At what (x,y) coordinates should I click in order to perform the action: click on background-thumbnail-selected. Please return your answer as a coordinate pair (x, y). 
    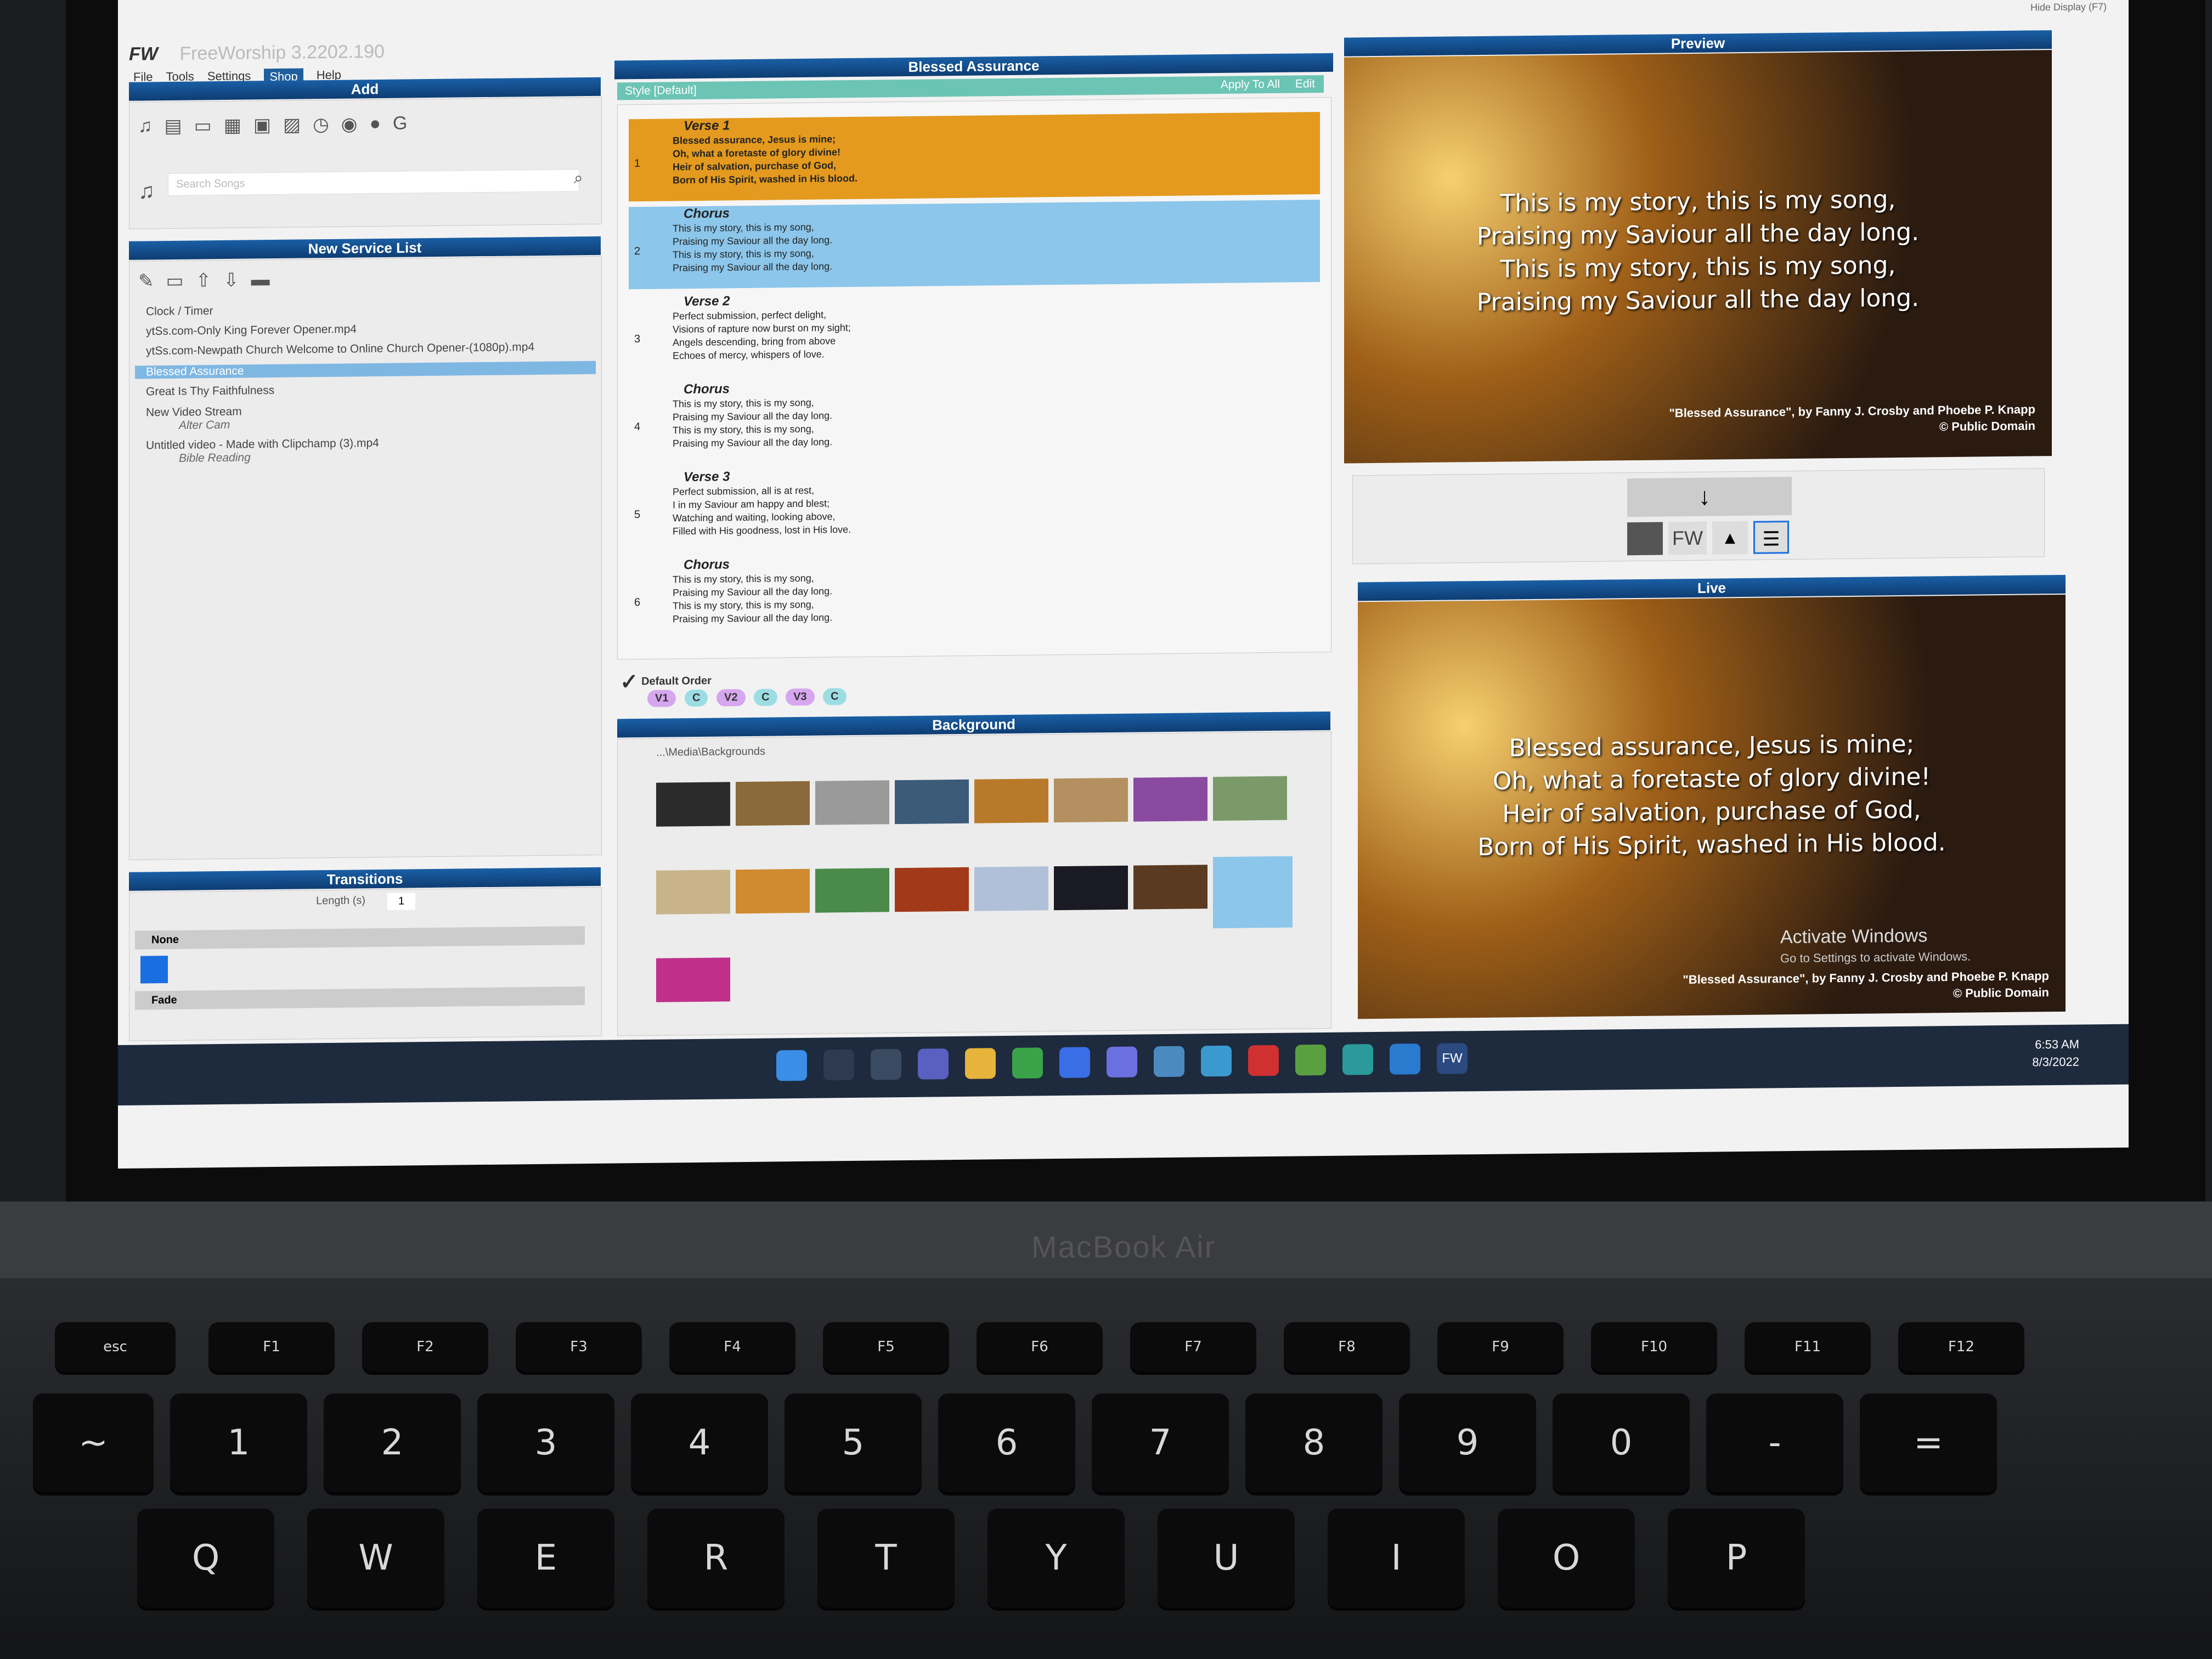
    Looking at the image, I should click on (1253, 892).